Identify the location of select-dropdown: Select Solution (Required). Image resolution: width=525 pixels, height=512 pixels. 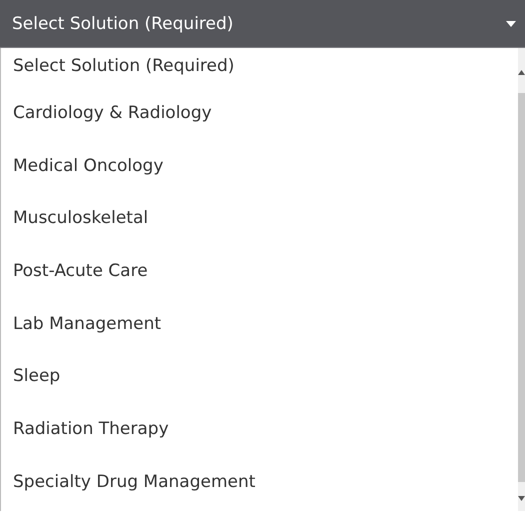
(262, 24).